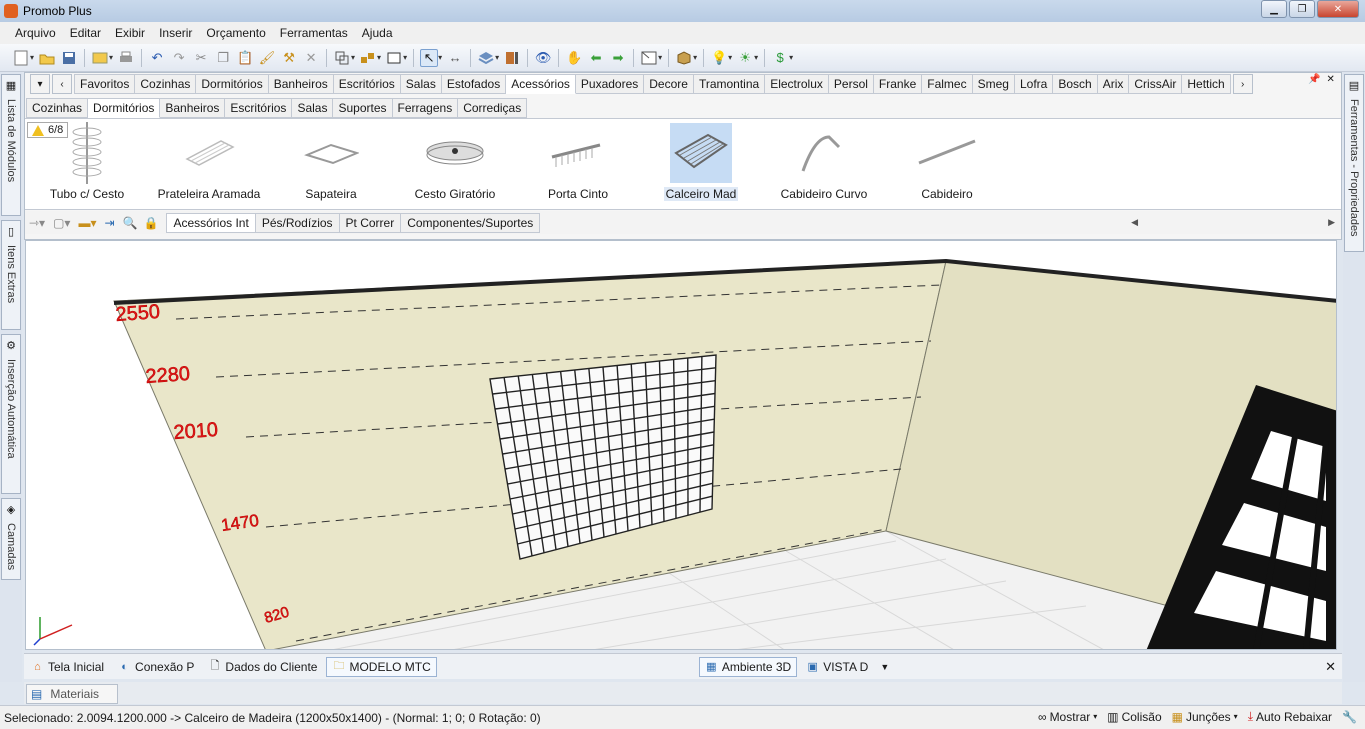 The height and width of the screenshot is (729, 1365). What do you see at coordinates (455, 164) in the screenshot?
I see `item-cesto-giratorio: Cesto Giratório` at bounding box center [455, 164].